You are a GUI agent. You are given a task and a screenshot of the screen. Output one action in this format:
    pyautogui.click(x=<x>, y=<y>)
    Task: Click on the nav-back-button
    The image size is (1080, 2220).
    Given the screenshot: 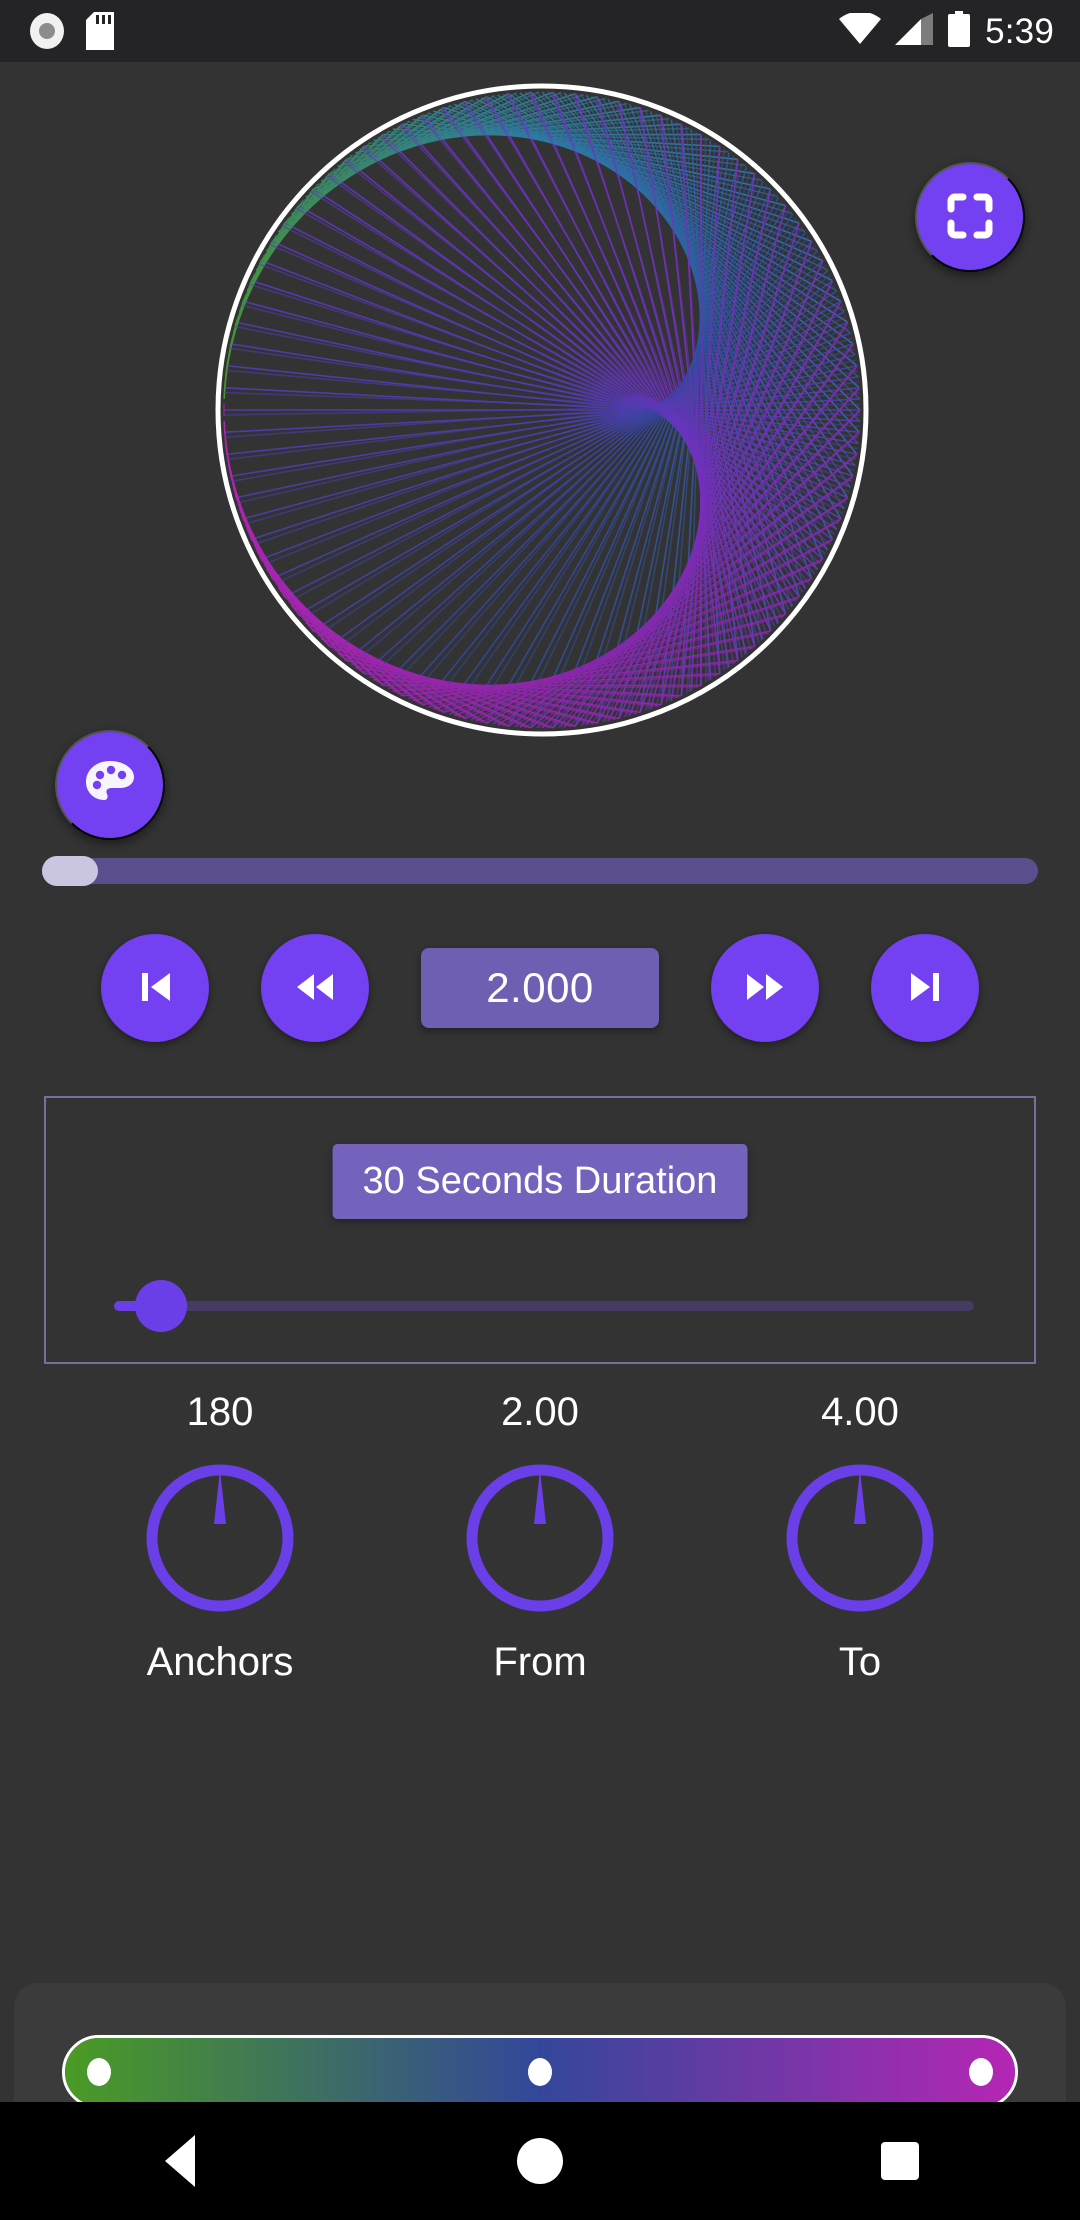 What is the action you would take?
    pyautogui.click(x=180, y=2161)
    